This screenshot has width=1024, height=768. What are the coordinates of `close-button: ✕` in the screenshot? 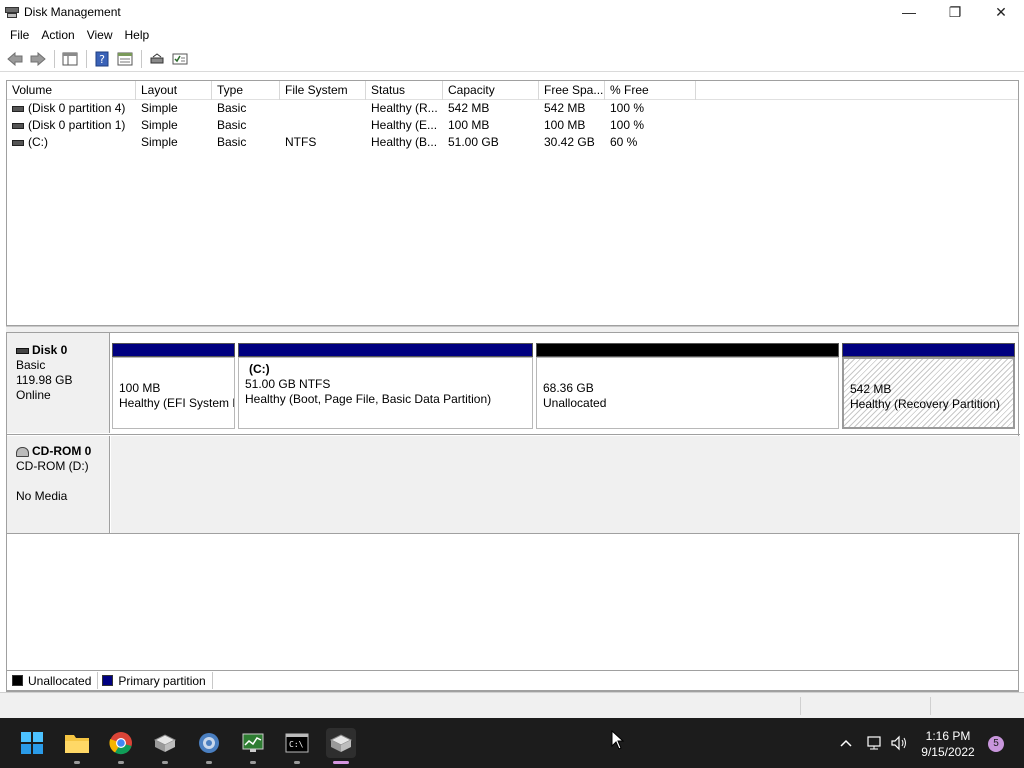 It's located at (1001, 12).